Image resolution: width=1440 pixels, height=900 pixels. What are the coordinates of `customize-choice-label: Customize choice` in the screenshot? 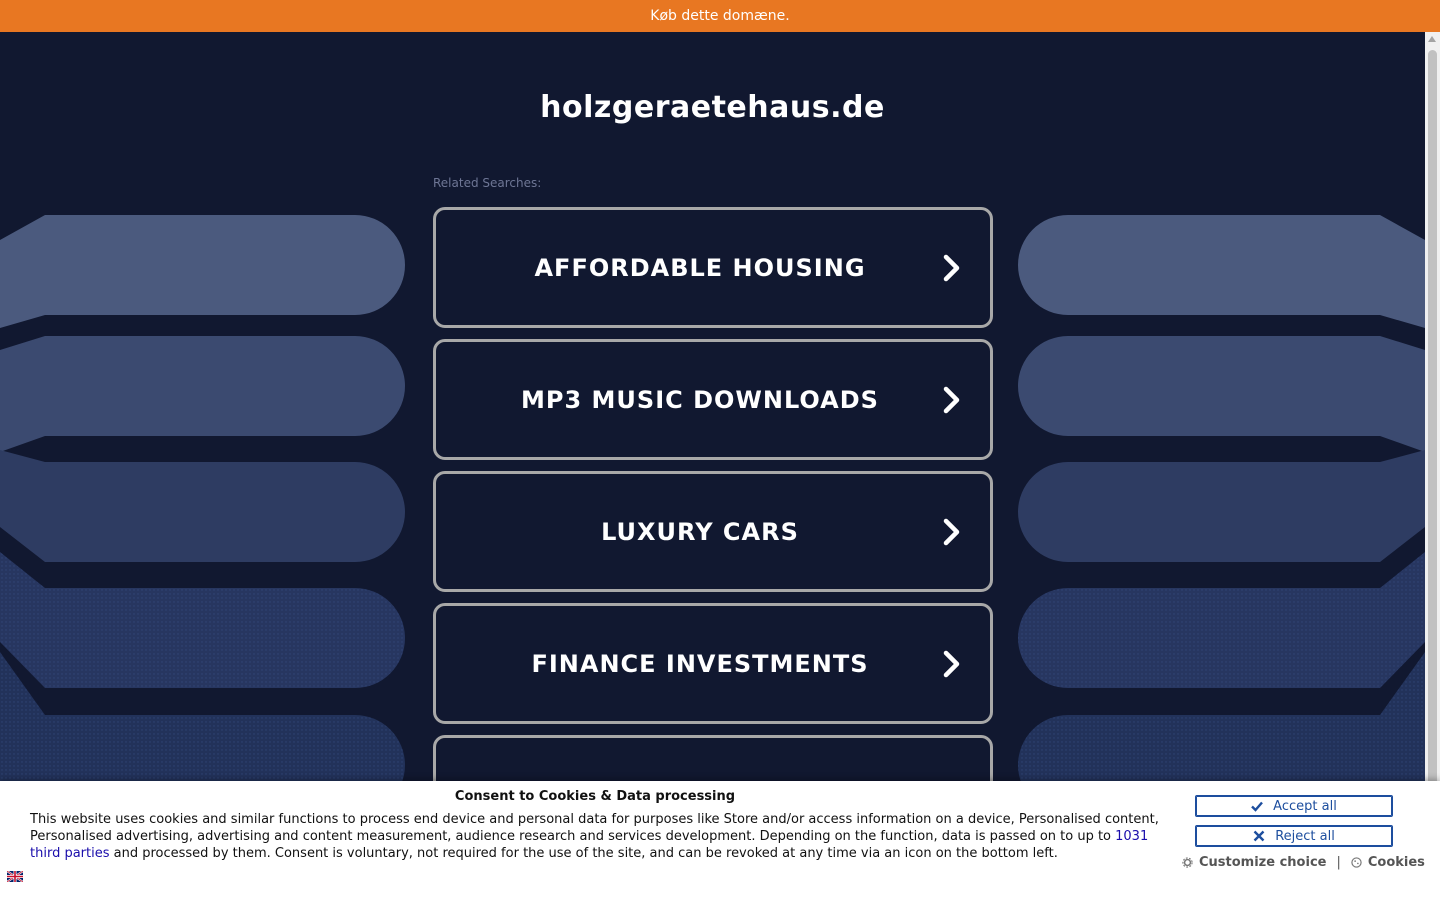 It's located at (1263, 862).